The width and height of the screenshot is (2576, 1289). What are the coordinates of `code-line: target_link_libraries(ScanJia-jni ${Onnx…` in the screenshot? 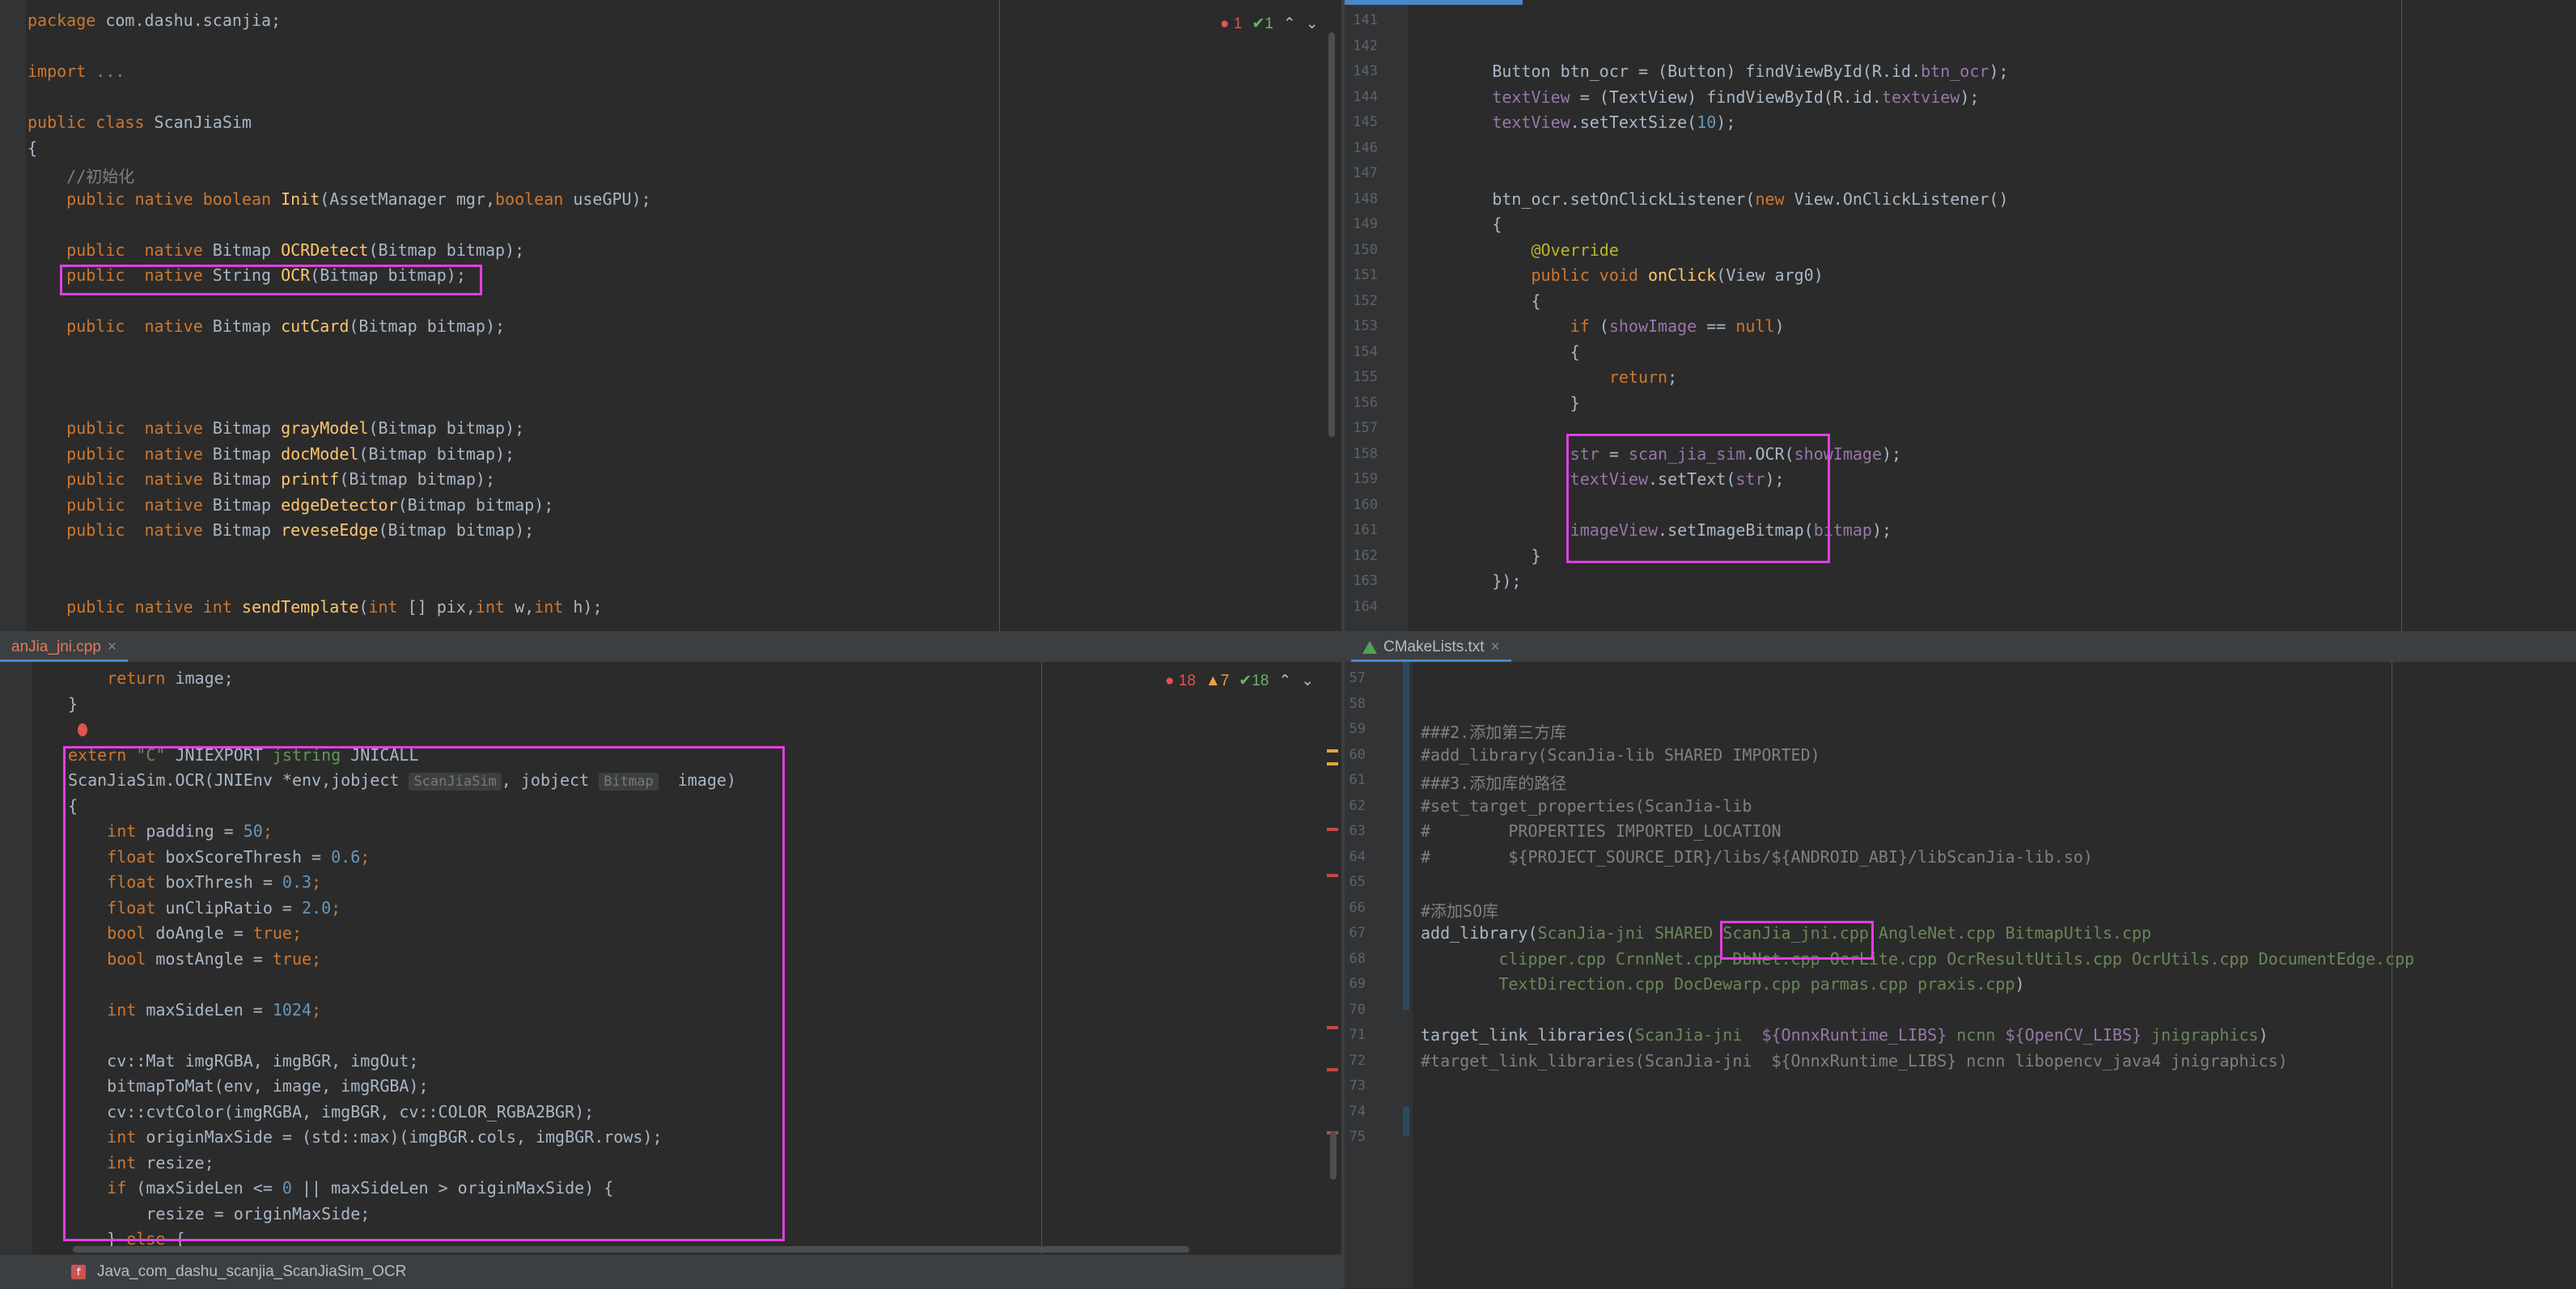 It's located at (1845, 1035).